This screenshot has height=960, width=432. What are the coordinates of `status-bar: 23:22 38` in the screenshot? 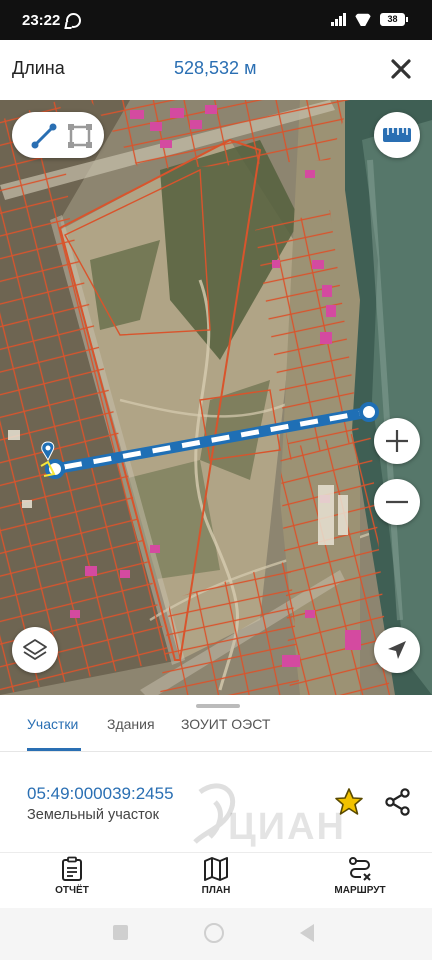 It's located at (216, 20).